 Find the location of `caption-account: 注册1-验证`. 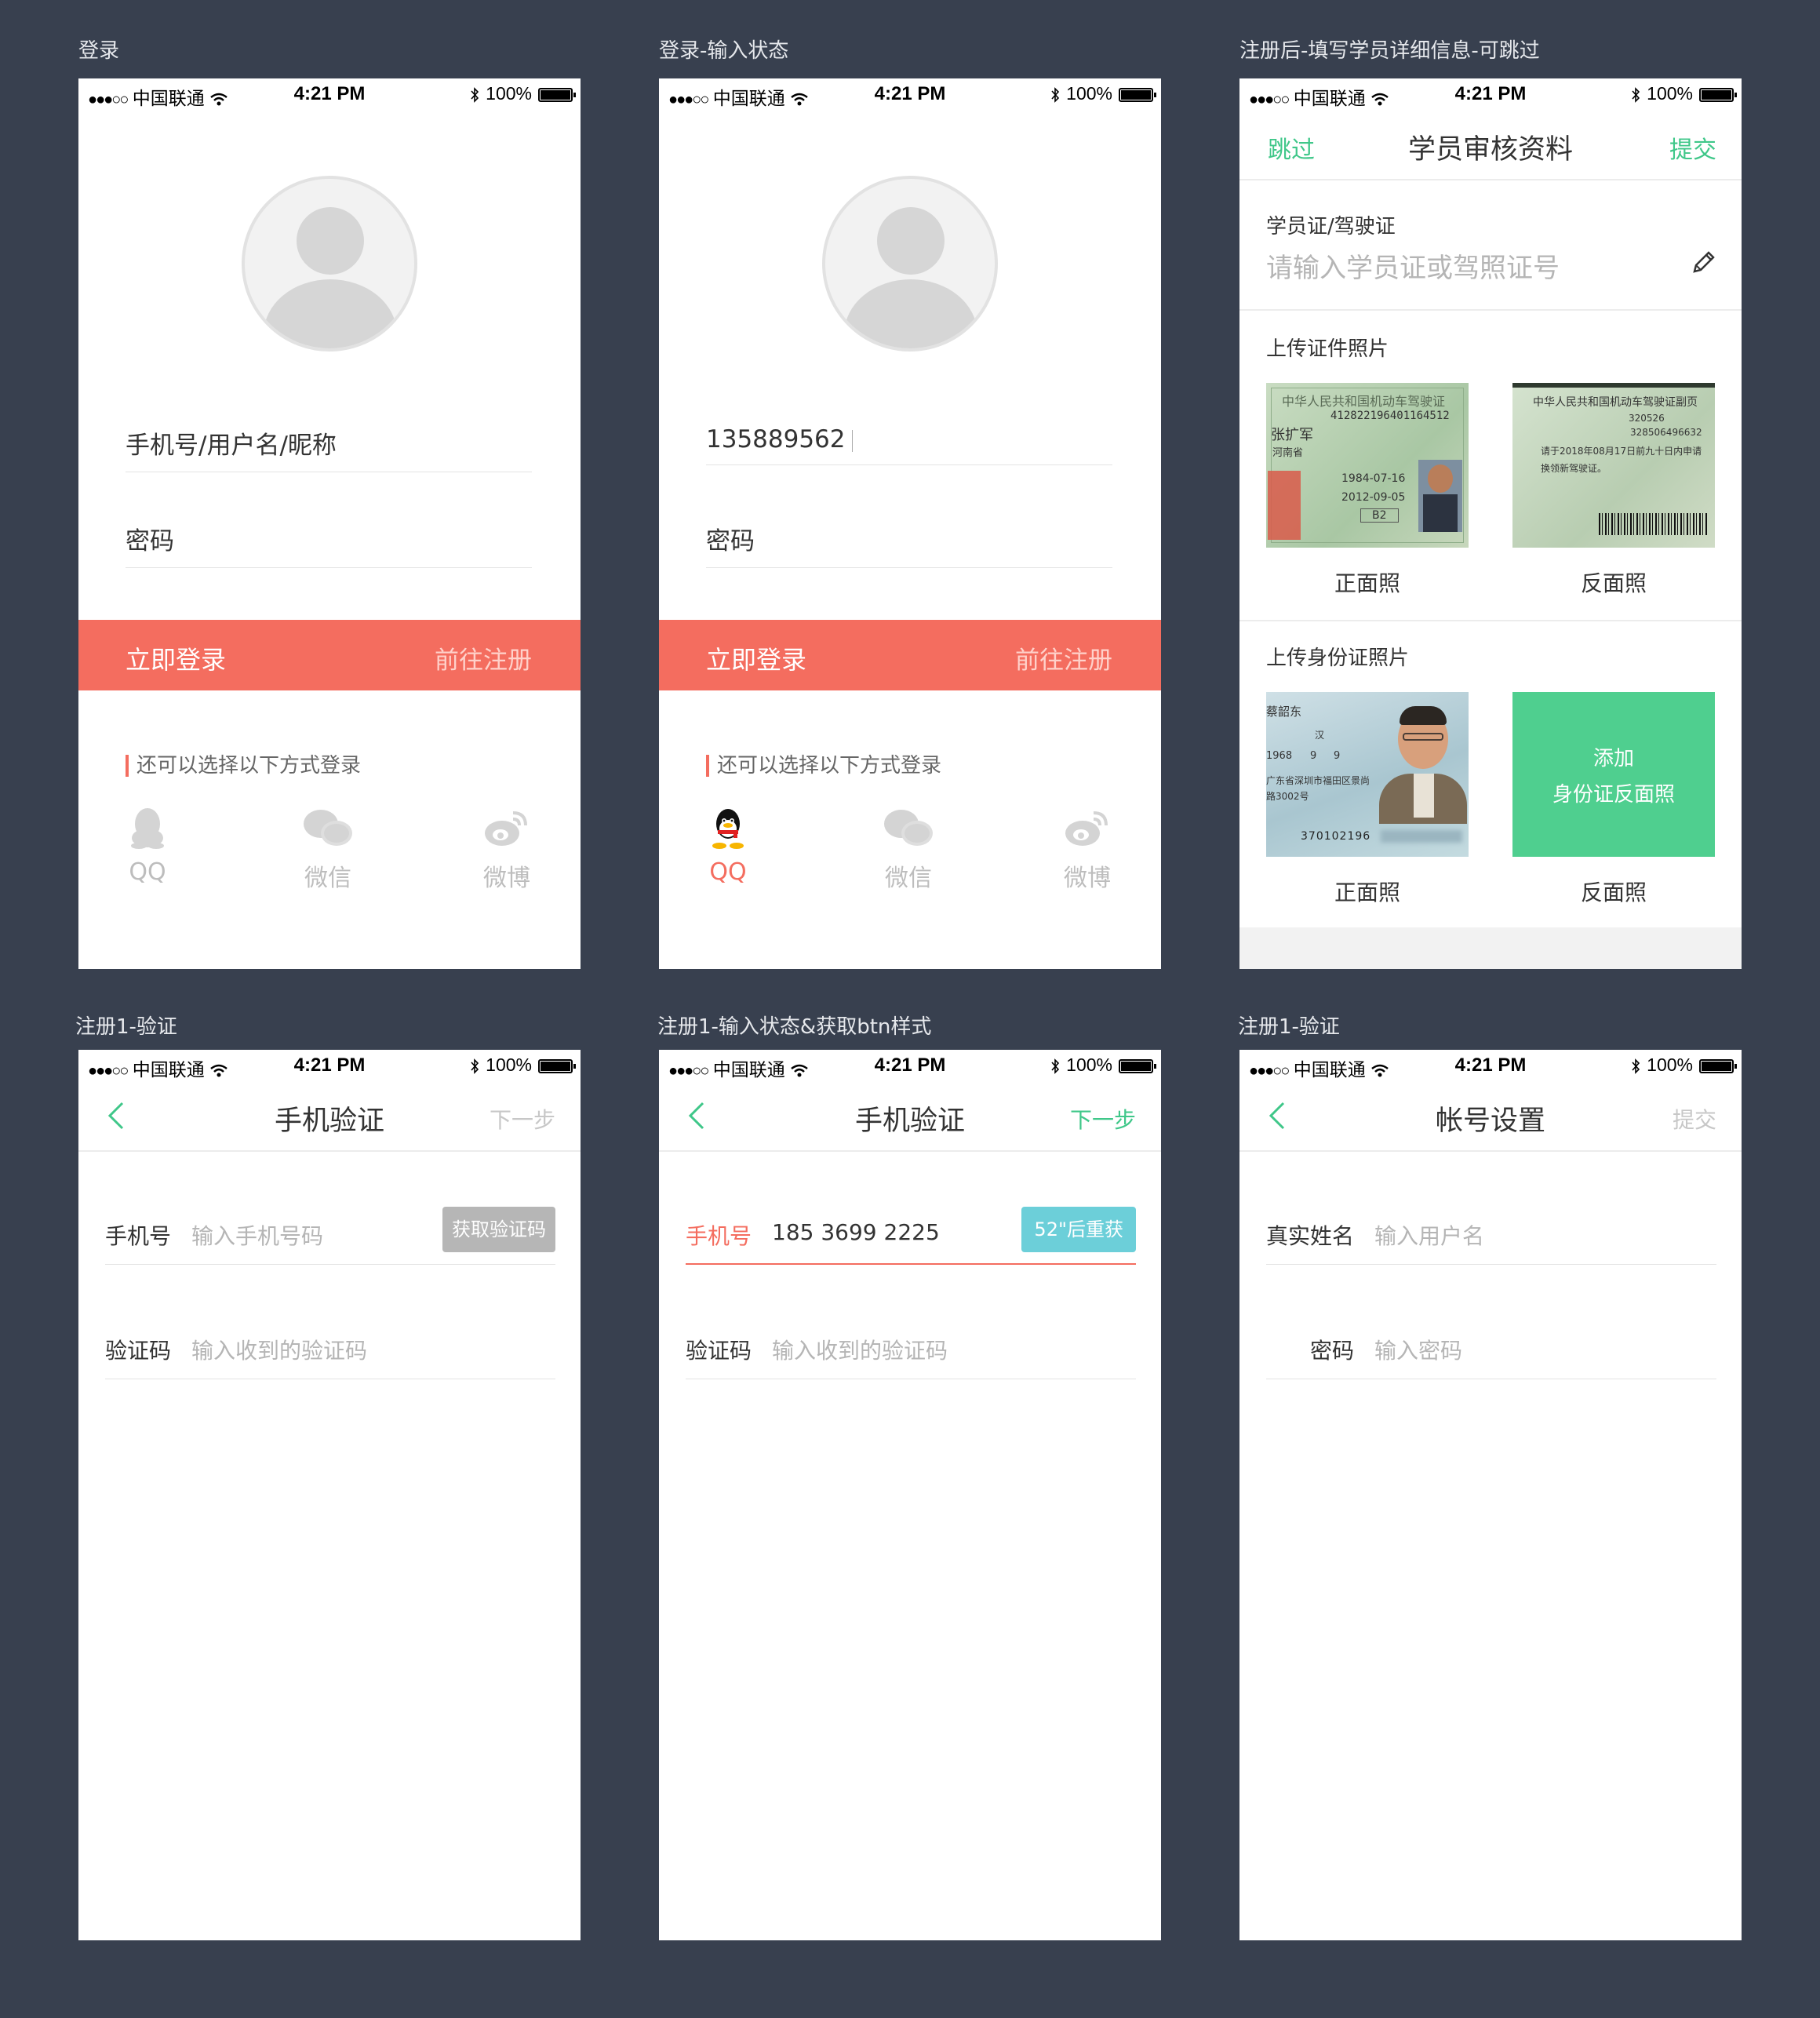

caption-account: 注册1-验证 is located at coordinates (1289, 1027).